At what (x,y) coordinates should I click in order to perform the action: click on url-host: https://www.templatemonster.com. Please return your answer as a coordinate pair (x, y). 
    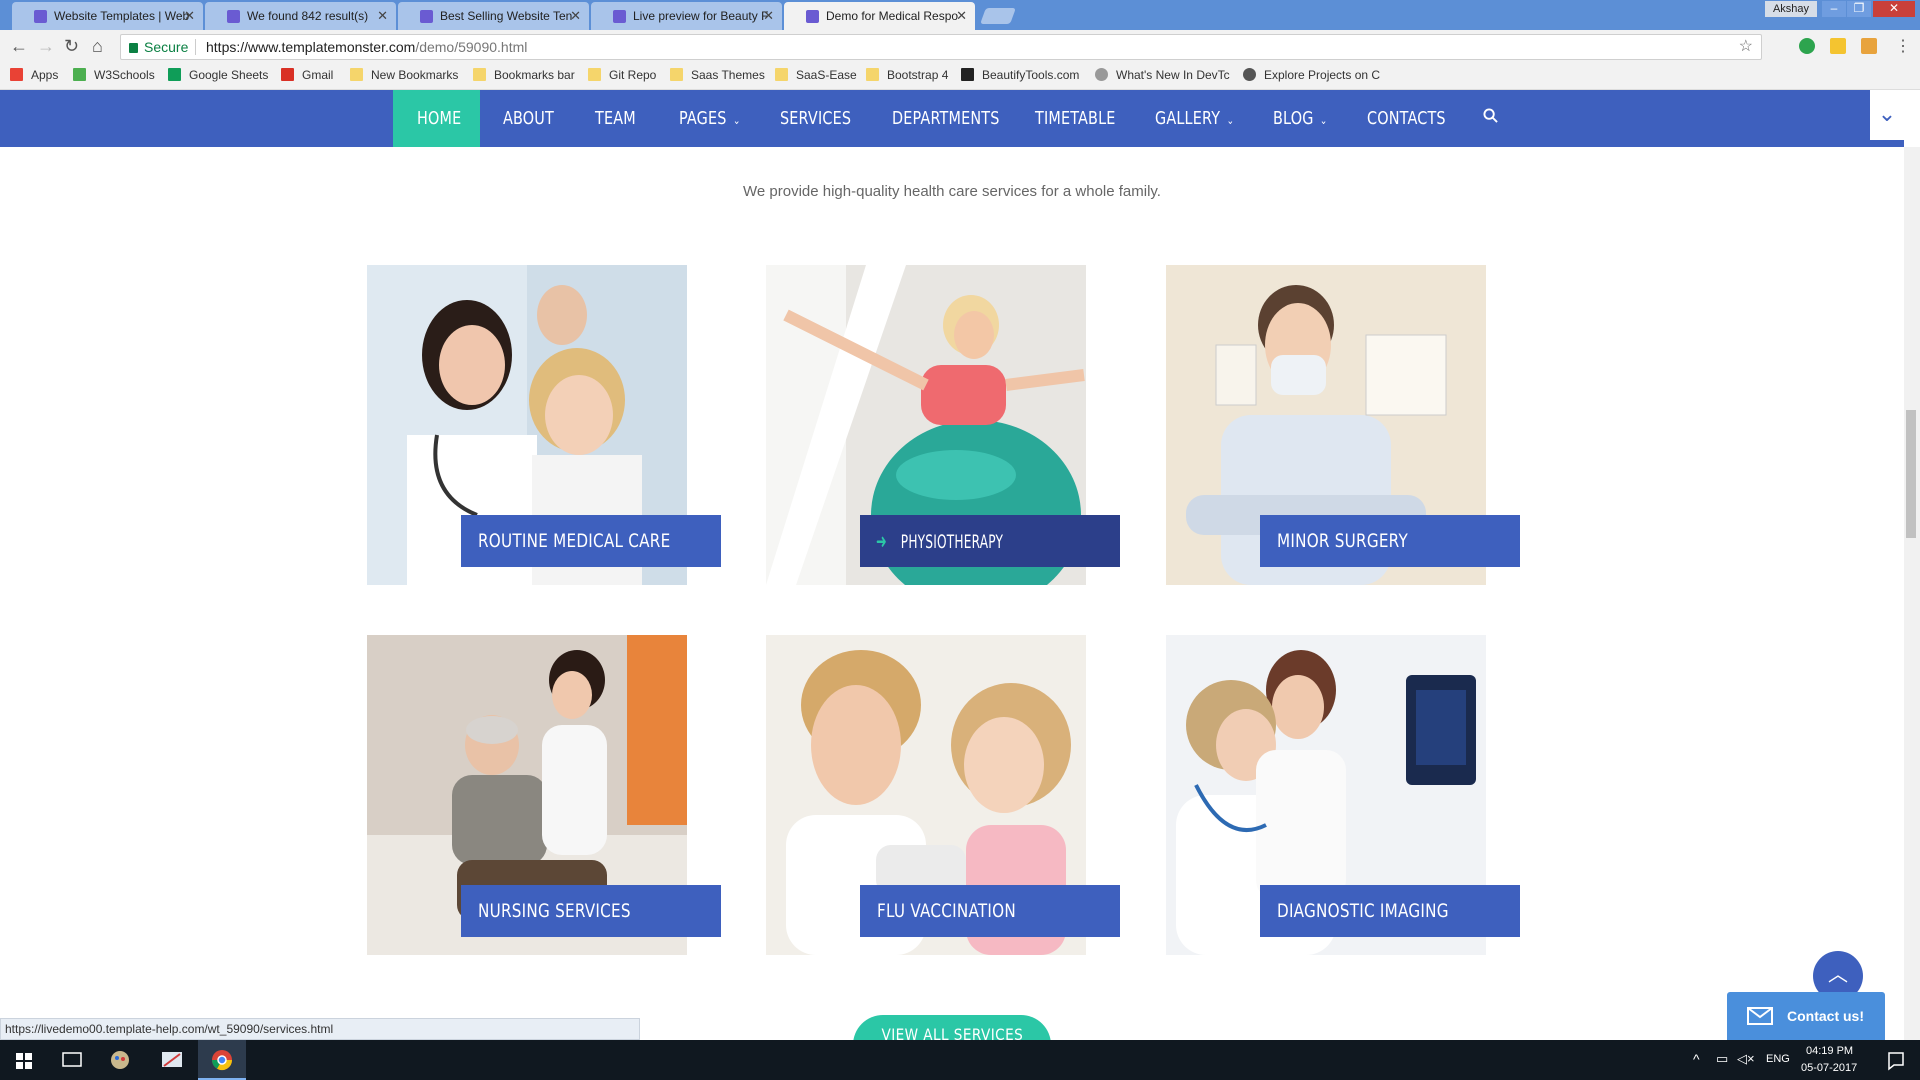
    Looking at the image, I should click on (311, 47).